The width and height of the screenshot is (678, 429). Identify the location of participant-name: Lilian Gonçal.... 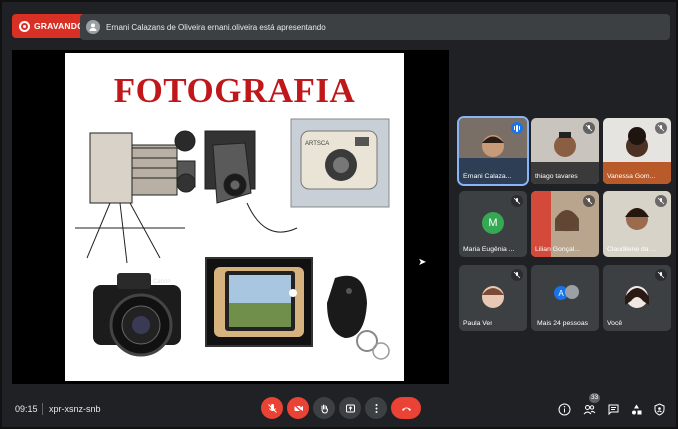
(557, 249).